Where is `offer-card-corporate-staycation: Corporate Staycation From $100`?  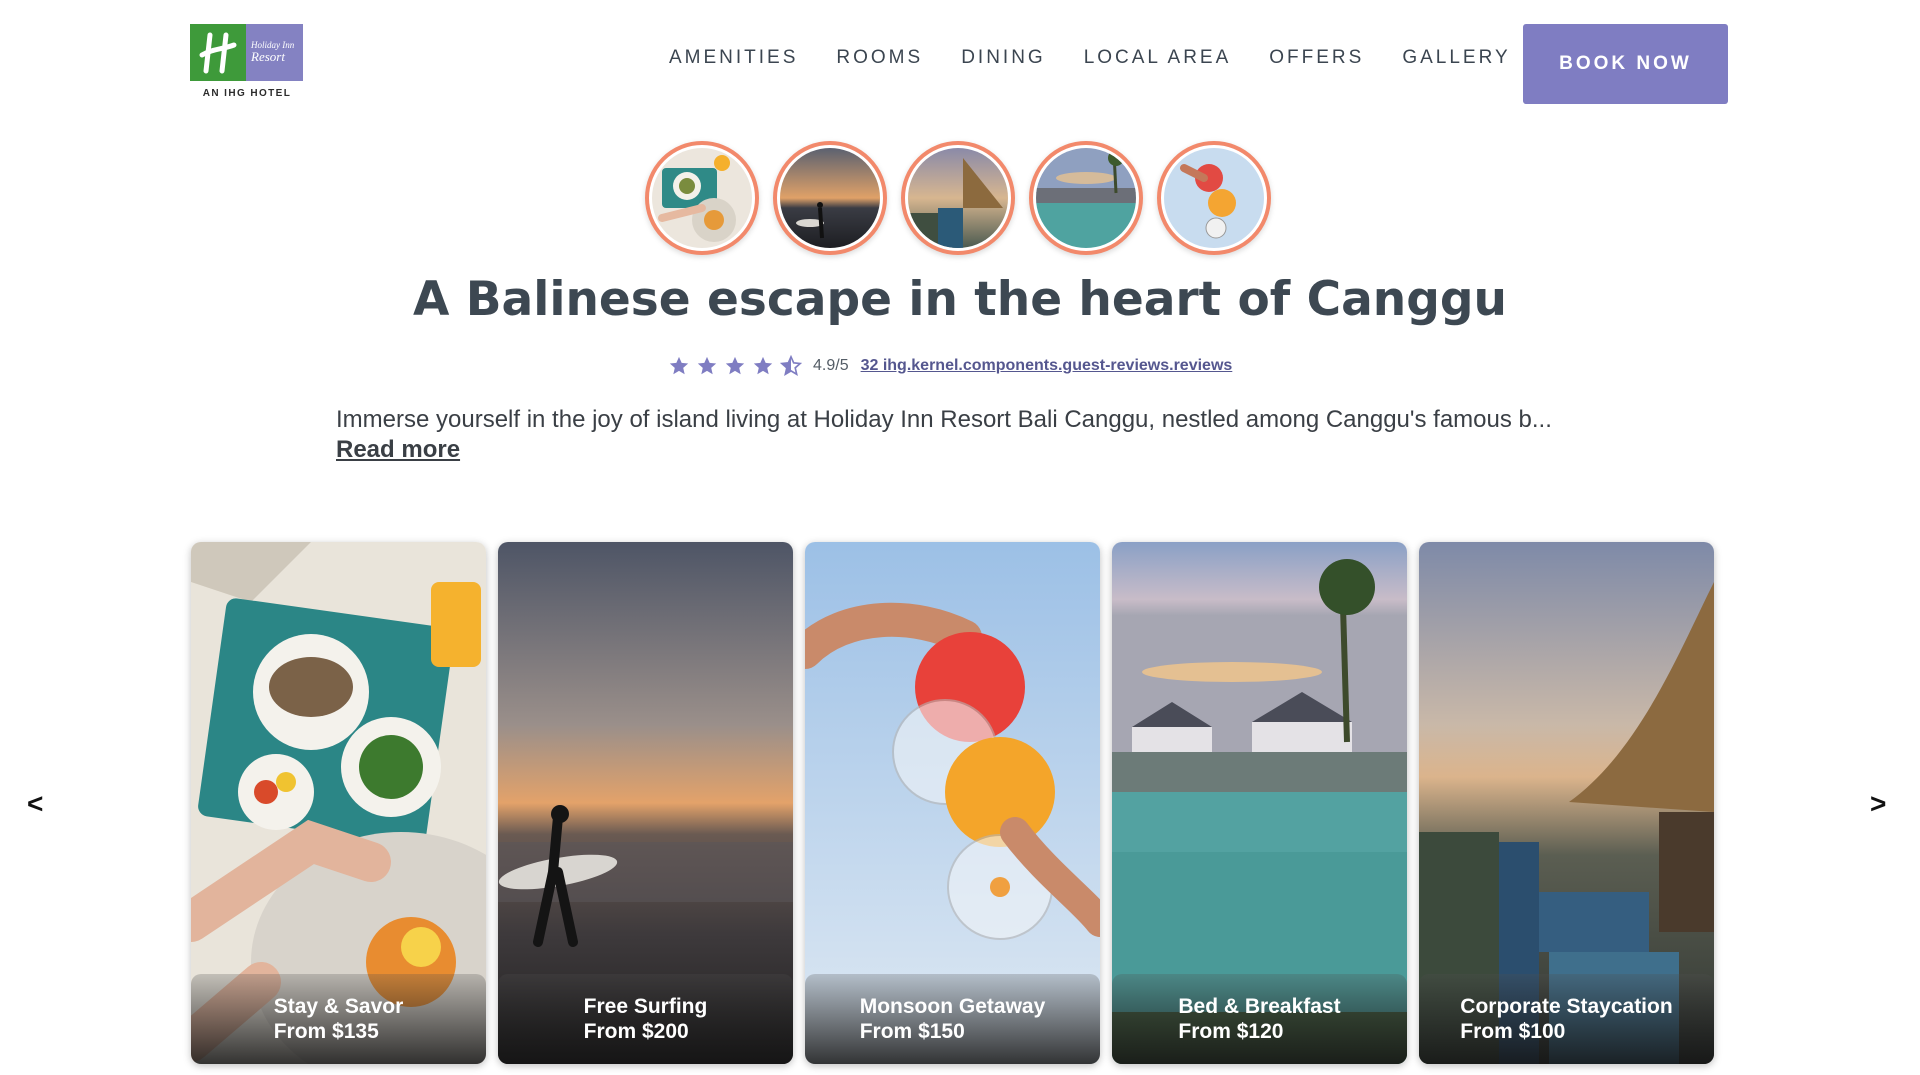
offer-card-corporate-staycation: Corporate Staycation From $100 is located at coordinates (1566, 803).